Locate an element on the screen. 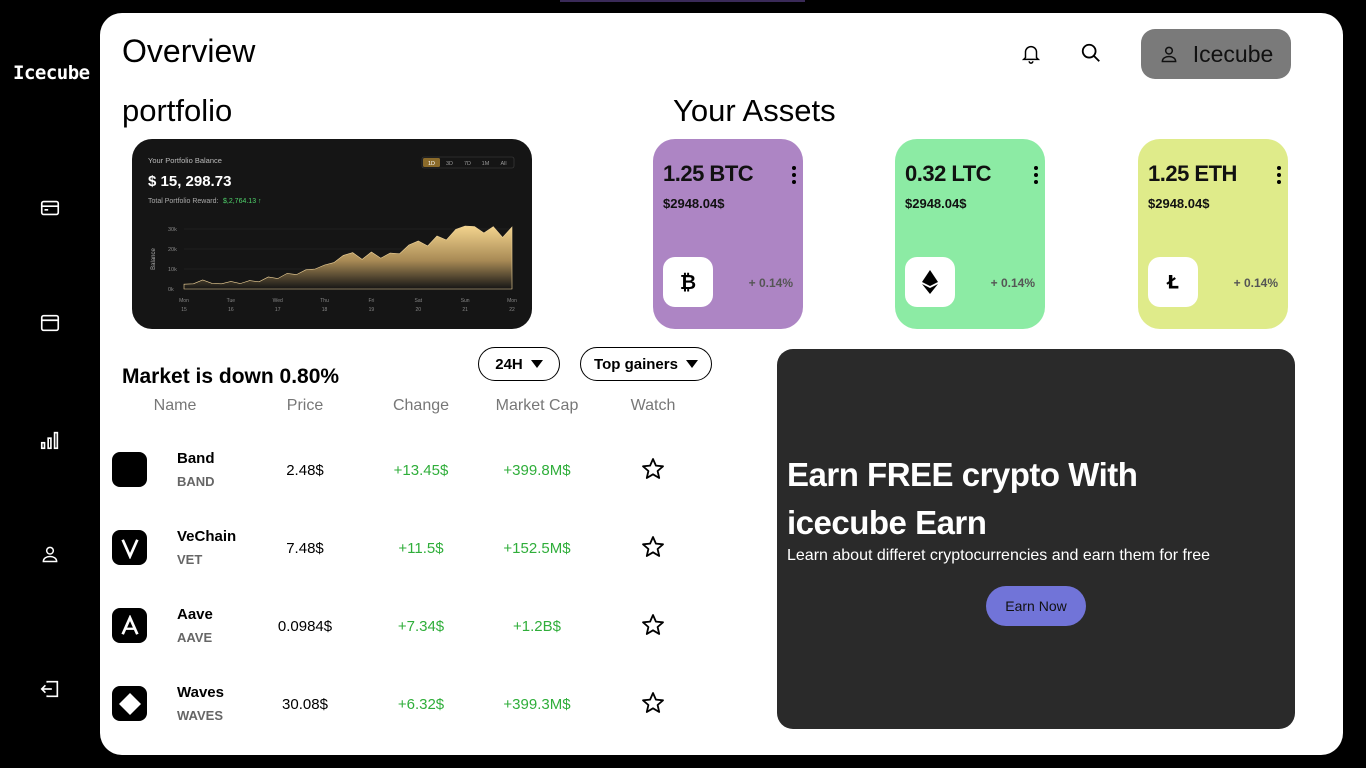 Image resolution: width=1366 pixels, height=768 pixels. coin-price: 2.48$ is located at coordinates (305, 470).